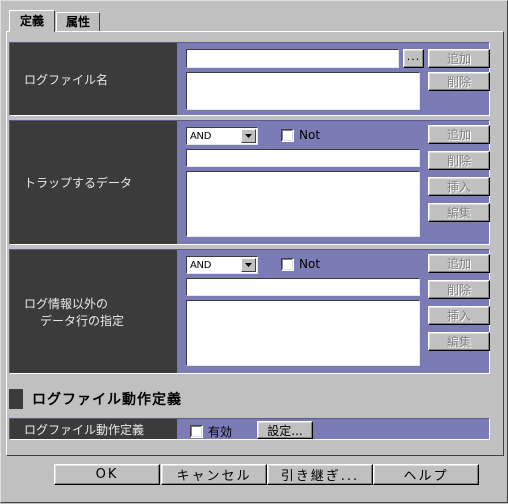 The width and height of the screenshot is (508, 504). Describe the element at coordinates (93, 311) in the screenshot. I see `section-non-log-data-lines-label: ログ情報以外の データ行の指定` at that location.